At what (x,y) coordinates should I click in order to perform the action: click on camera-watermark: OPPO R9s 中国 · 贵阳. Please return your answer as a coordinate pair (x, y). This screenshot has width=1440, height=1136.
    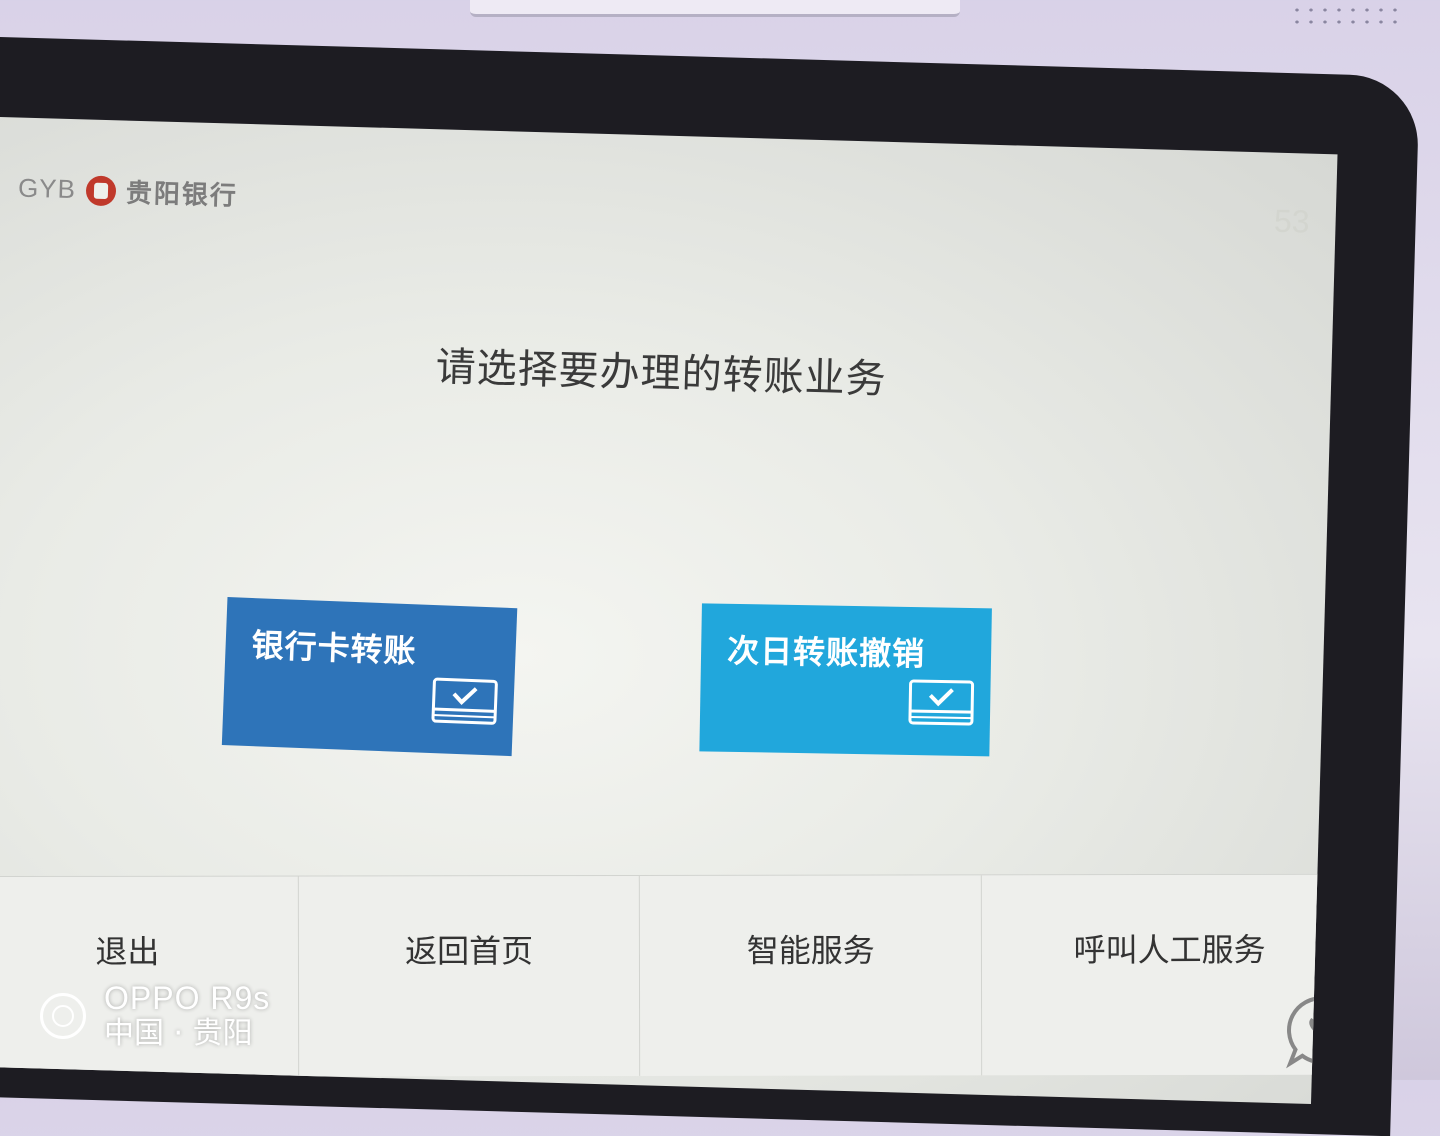
    Looking at the image, I should click on (155, 1015).